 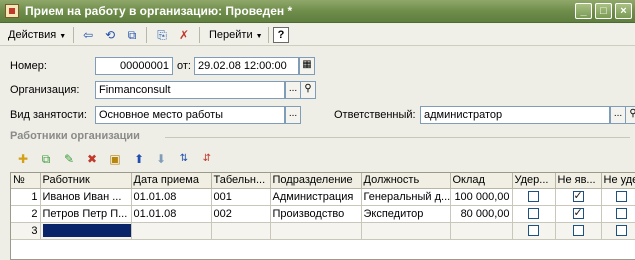 What do you see at coordinates (69, 159) in the screenshot?
I see `edit-row-icon: ✎` at bounding box center [69, 159].